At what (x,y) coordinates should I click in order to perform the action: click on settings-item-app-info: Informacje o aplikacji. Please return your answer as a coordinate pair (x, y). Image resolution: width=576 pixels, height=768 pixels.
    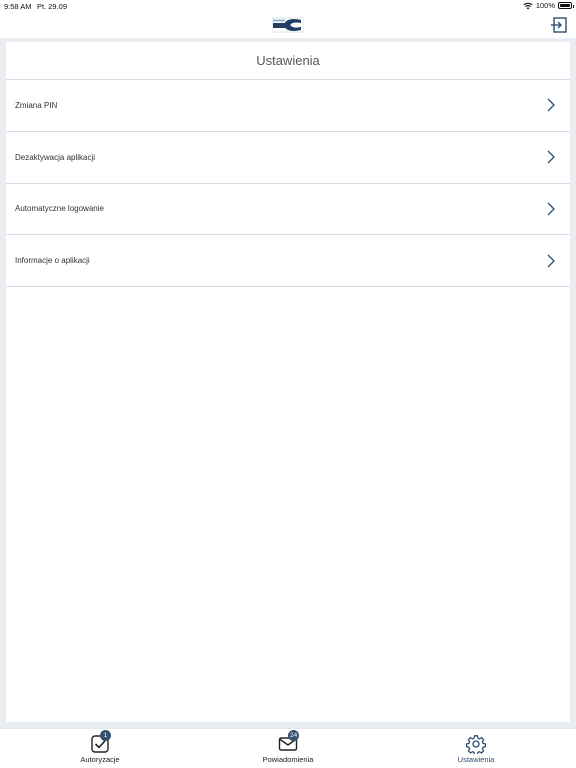
    Looking at the image, I should click on (288, 261).